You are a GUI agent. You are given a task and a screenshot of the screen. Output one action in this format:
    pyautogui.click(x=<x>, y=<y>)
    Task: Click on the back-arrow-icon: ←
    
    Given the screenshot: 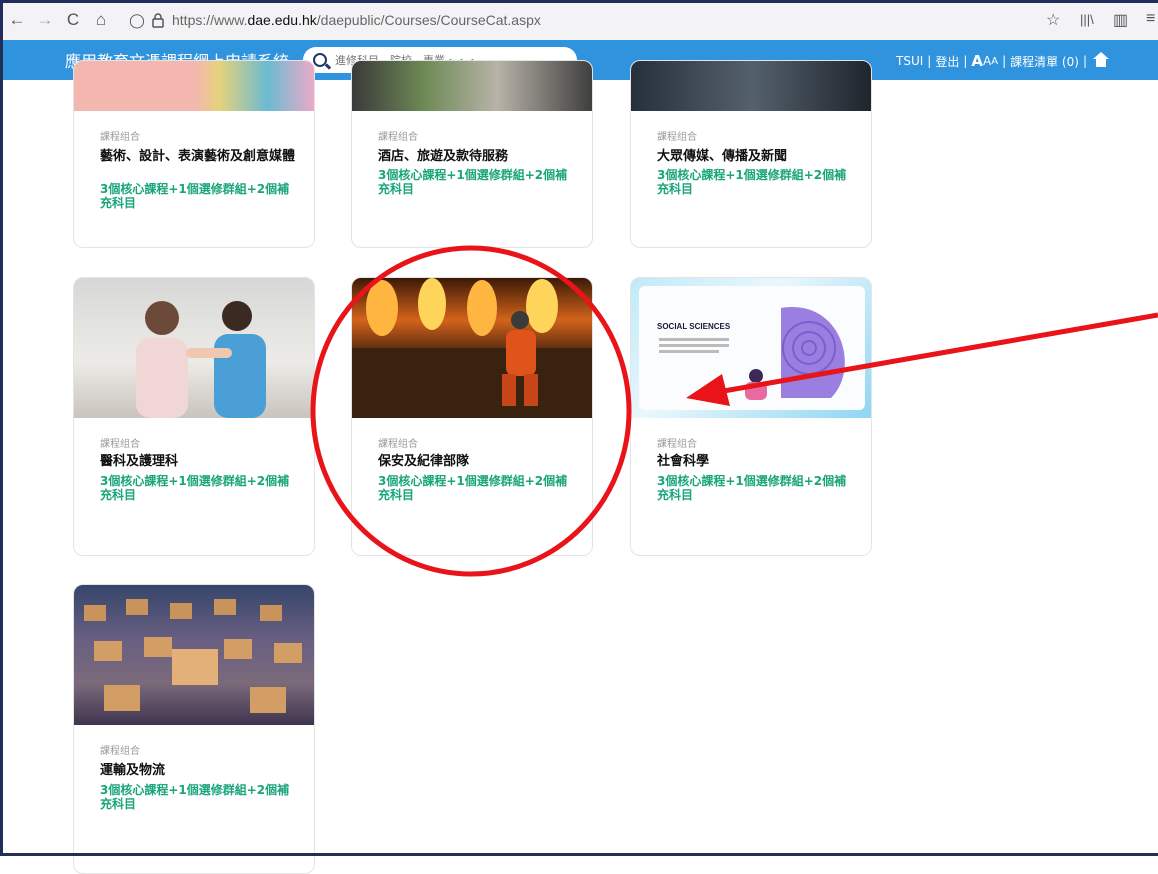 What is the action you would take?
    pyautogui.click(x=17, y=20)
    